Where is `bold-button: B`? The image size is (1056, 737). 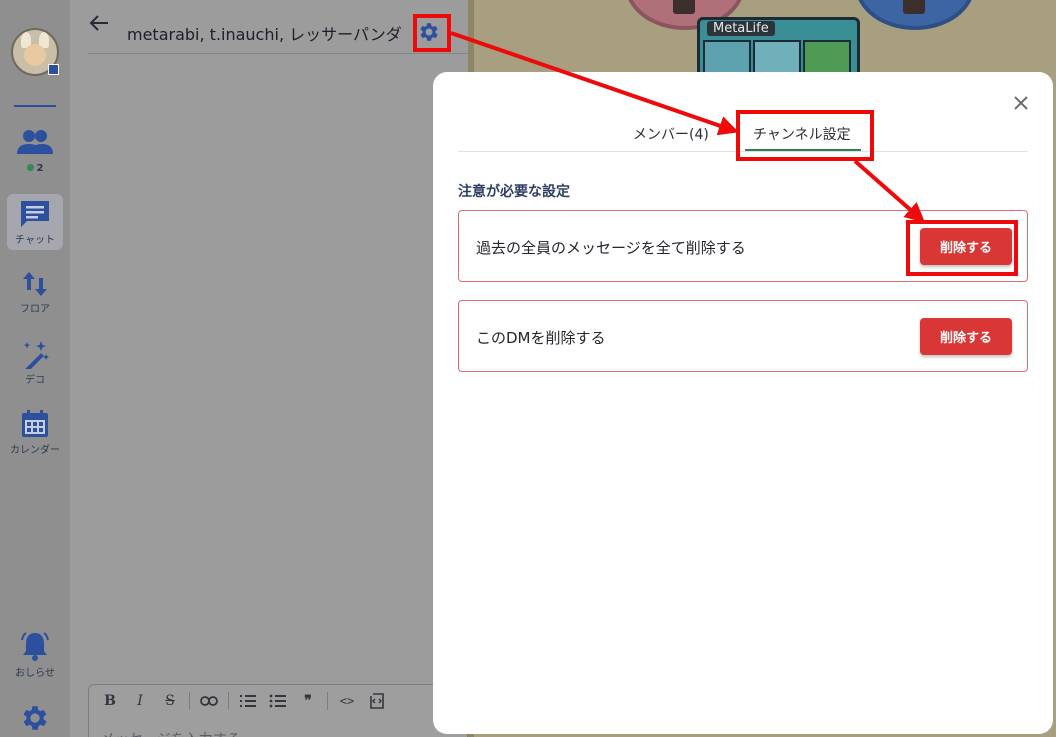 bold-button: B is located at coordinates (110, 701).